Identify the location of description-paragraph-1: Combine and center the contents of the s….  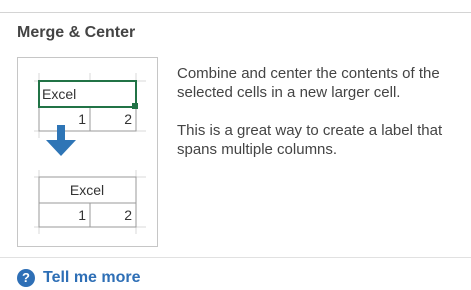
(308, 83).